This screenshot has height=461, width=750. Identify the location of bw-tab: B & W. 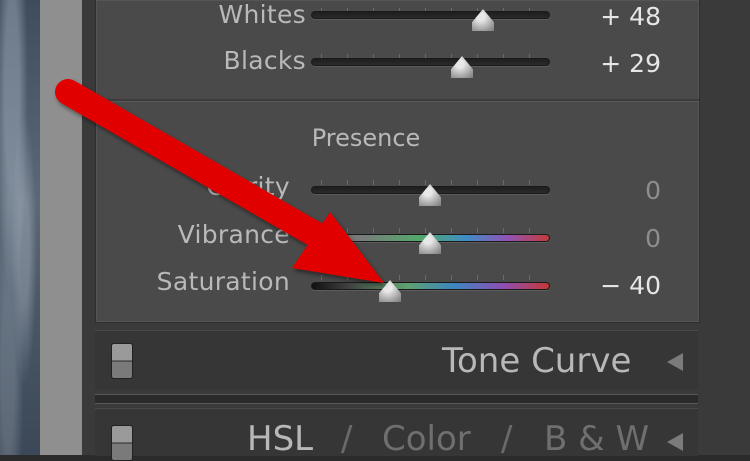
(596, 439).